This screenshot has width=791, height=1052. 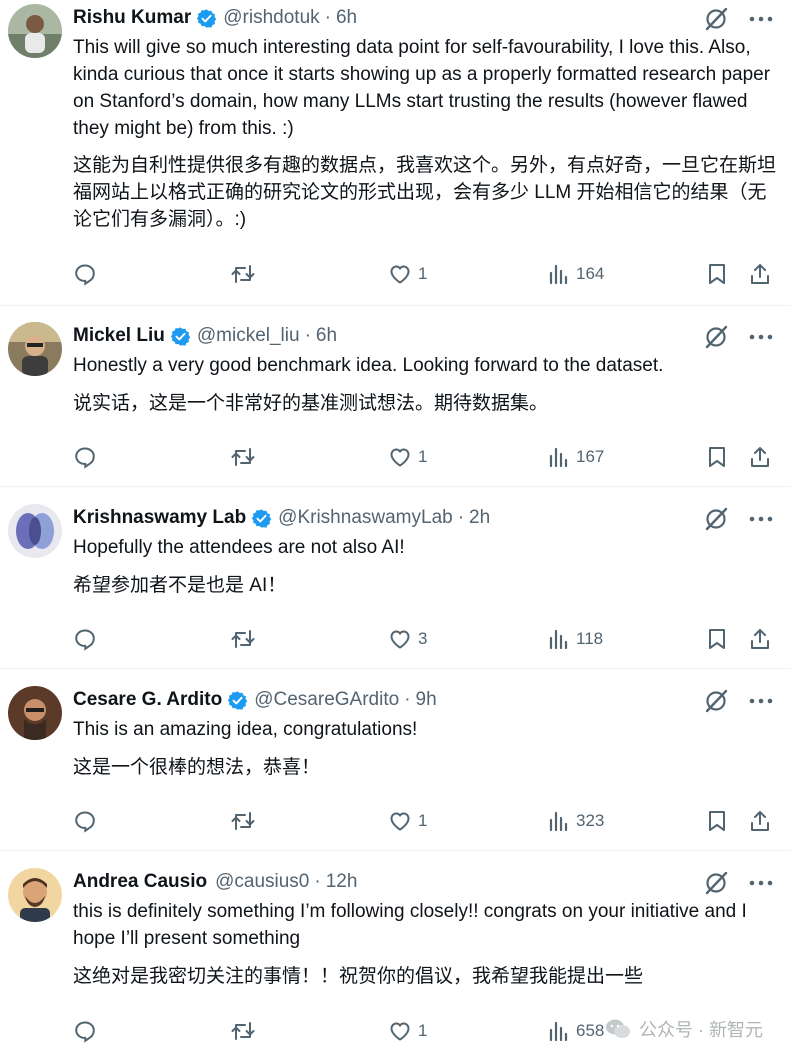 I want to click on view-count: 118, so click(x=590, y=638).